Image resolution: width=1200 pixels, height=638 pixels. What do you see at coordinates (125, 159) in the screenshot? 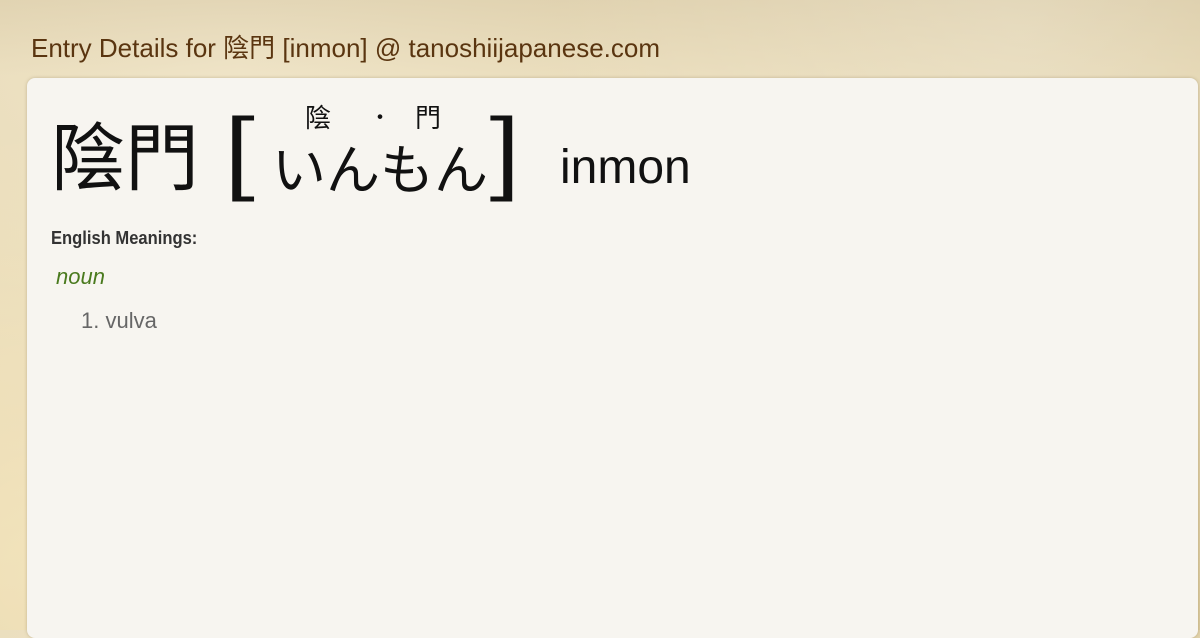
I see `headword-kanji: 陰門` at bounding box center [125, 159].